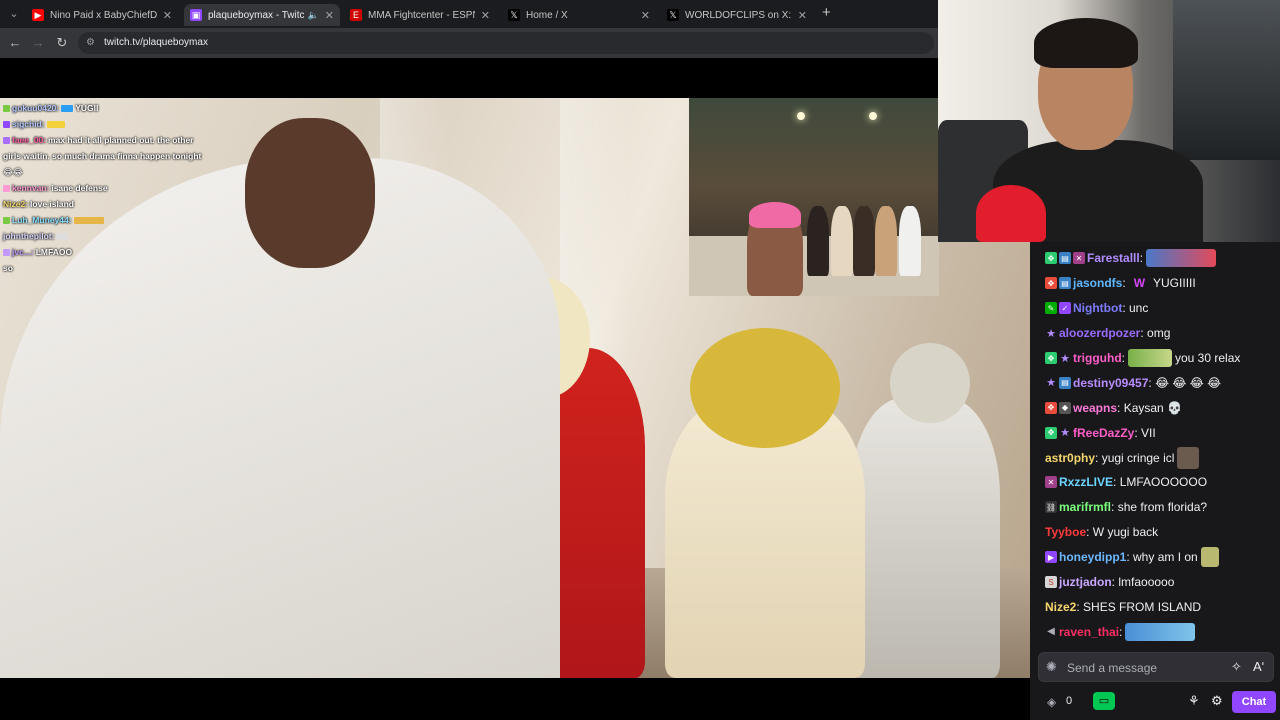 This screenshot has height=720, width=1280. I want to click on tab-label: Nino Paid x BabyChiefDoit x Pla, so click(103, 15).